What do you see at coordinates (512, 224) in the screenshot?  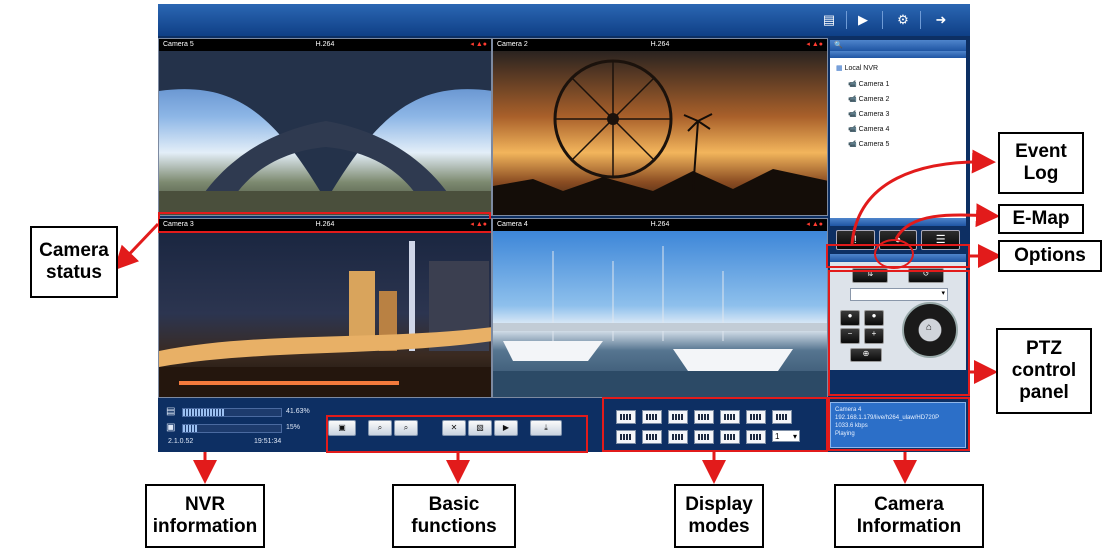 I see `camera-name: Camera 4` at bounding box center [512, 224].